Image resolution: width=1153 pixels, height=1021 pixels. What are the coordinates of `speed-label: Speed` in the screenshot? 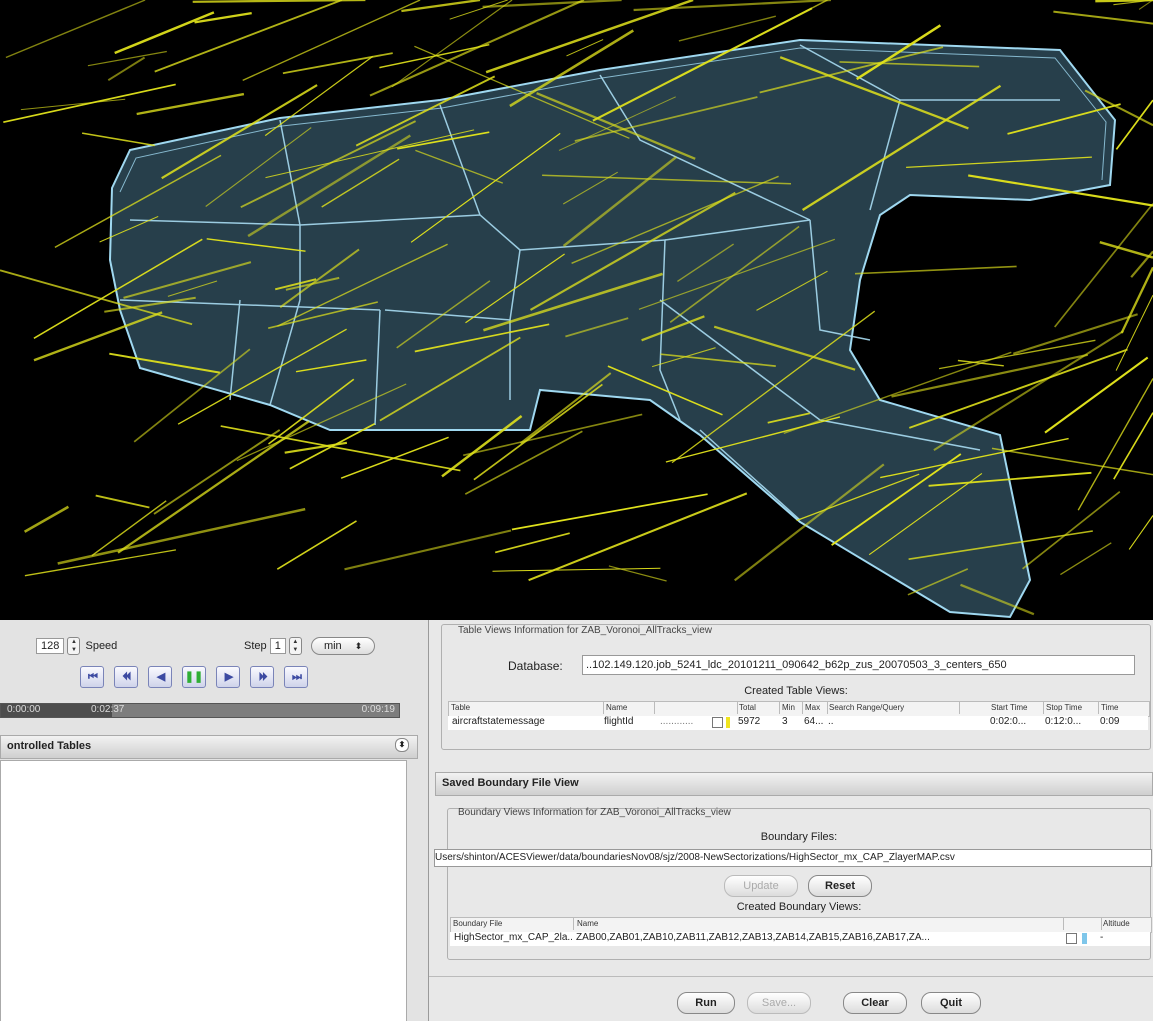 It's located at (101, 645).